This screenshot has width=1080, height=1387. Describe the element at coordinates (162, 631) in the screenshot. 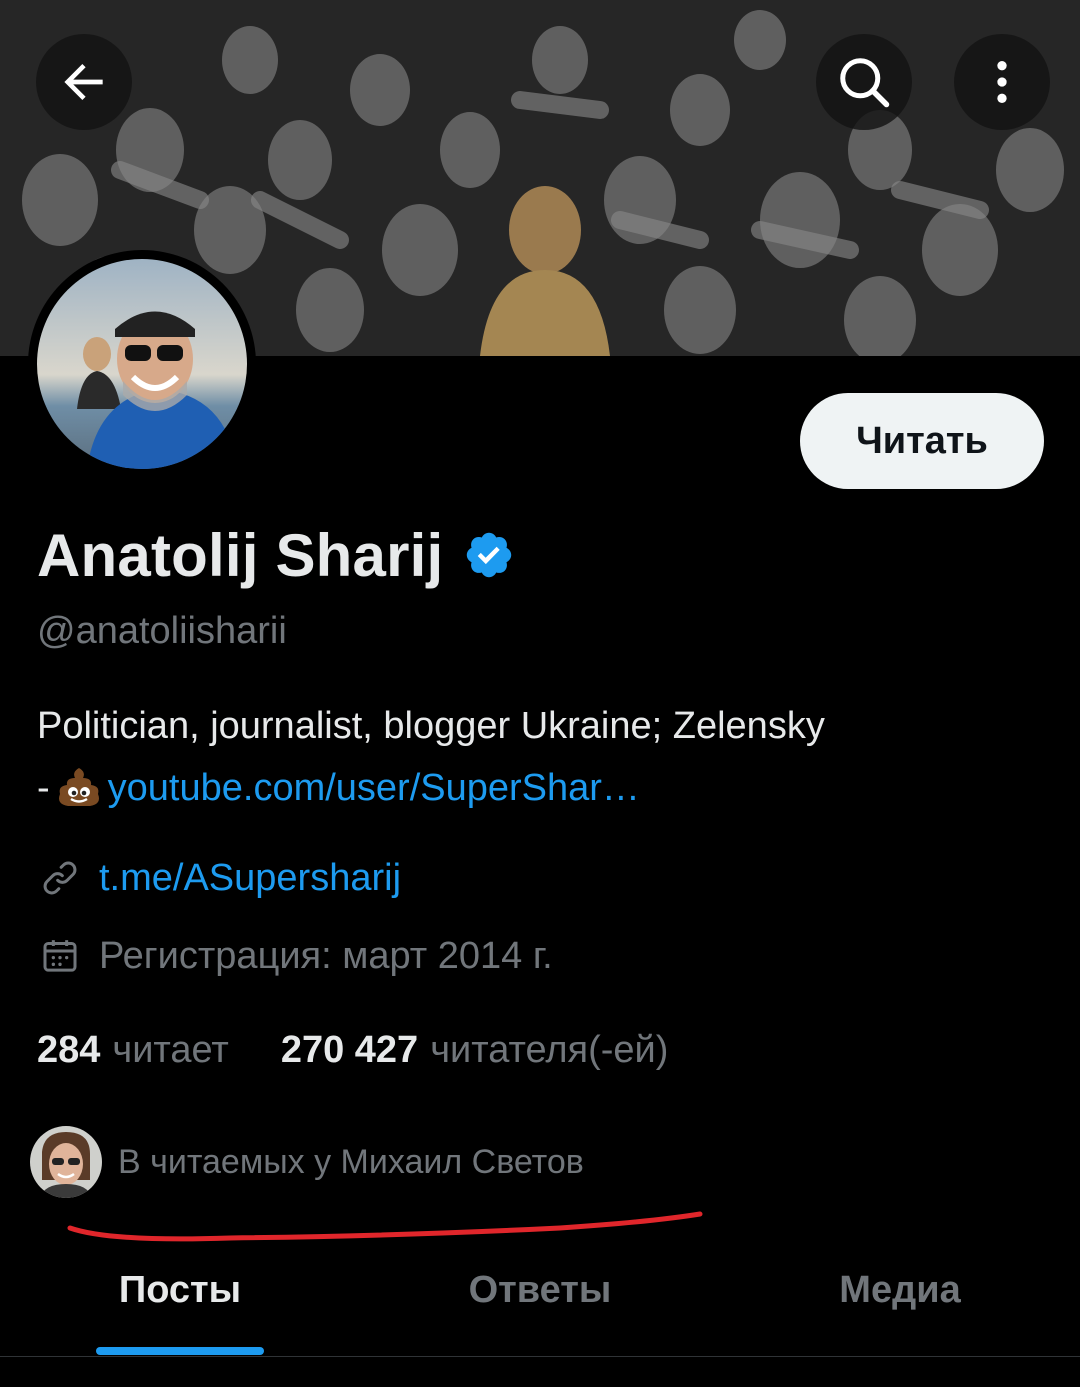

I see `profile-handle: @anatoliisharii` at that location.